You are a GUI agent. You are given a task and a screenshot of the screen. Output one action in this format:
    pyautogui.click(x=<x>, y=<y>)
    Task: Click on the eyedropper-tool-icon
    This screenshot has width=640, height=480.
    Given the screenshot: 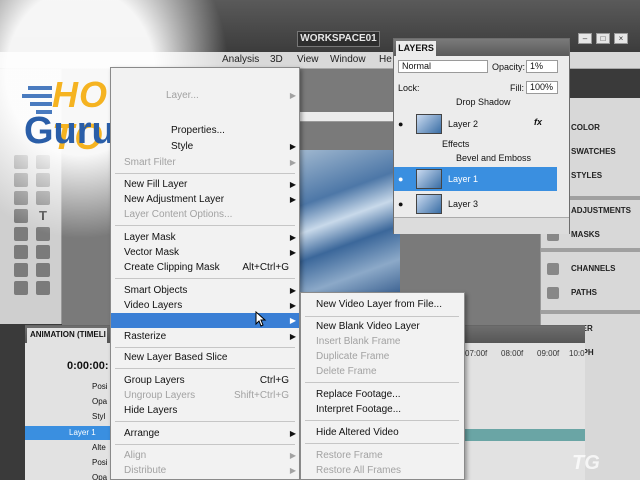 What is the action you would take?
    pyautogui.click(x=21, y=270)
    